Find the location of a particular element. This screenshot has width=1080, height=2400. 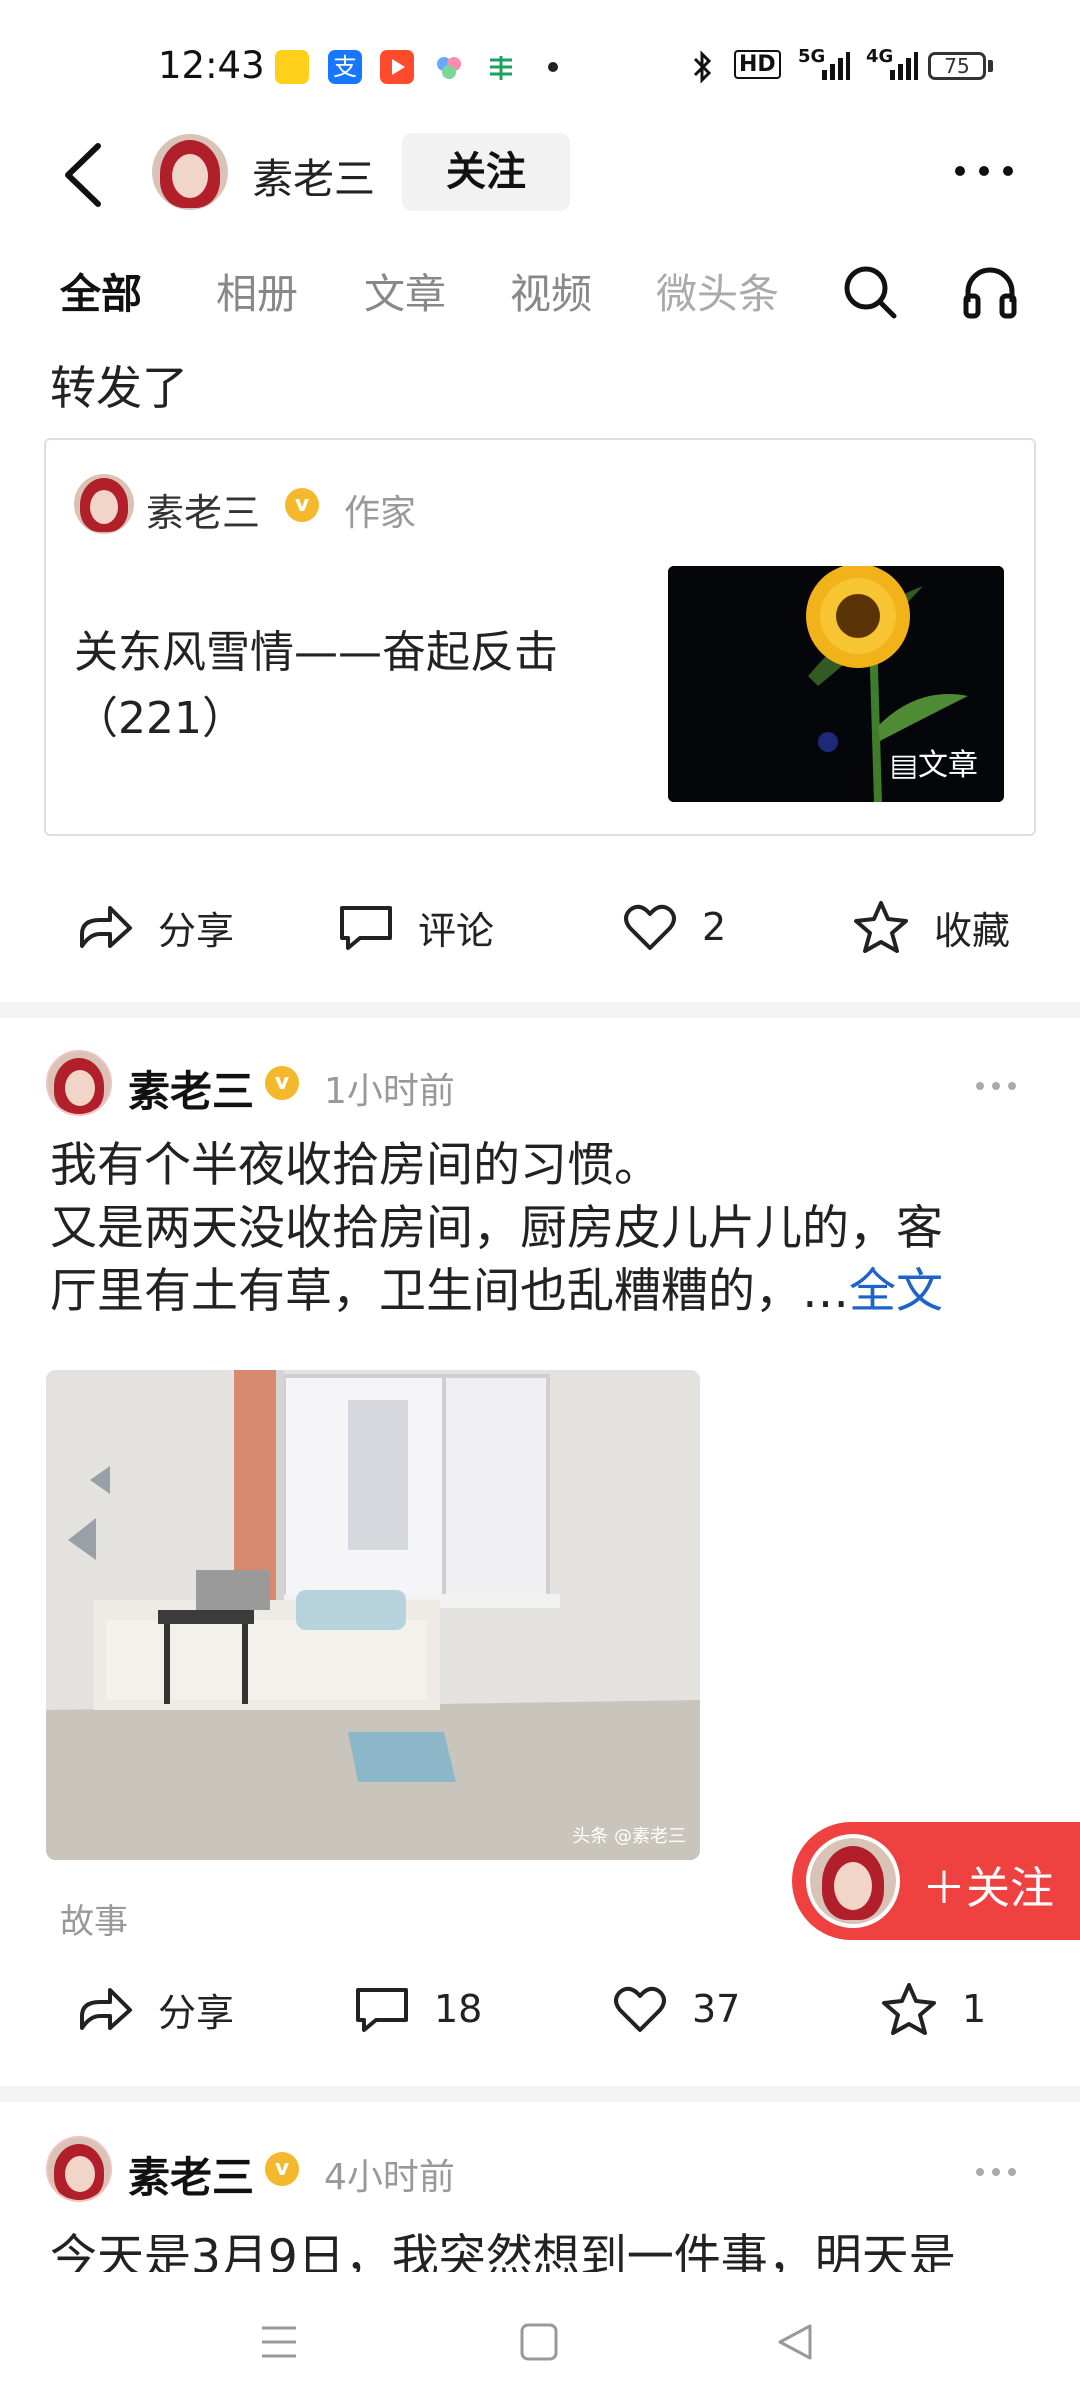

like-button: 37 is located at coordinates (676, 2009).